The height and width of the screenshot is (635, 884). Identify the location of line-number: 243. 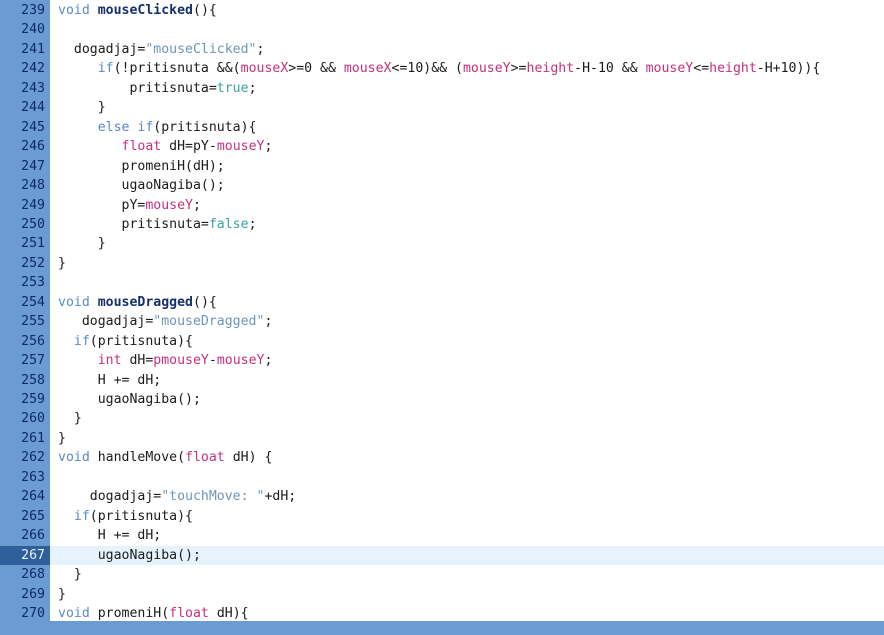
(33, 88).